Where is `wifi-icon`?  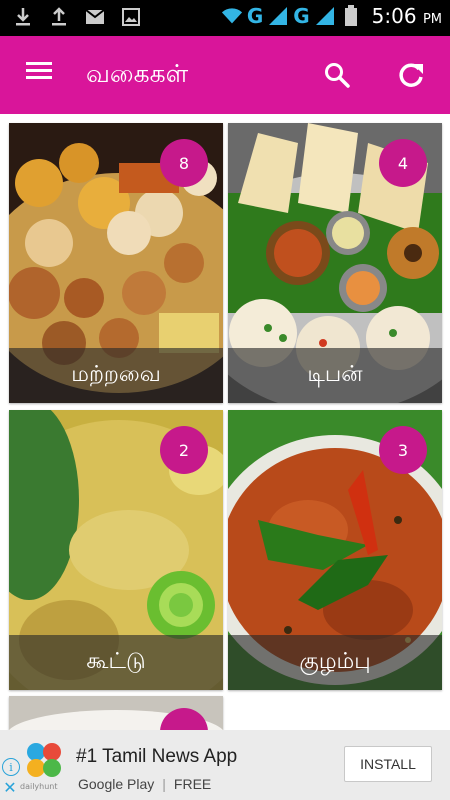
wifi-icon is located at coordinates (232, 16).